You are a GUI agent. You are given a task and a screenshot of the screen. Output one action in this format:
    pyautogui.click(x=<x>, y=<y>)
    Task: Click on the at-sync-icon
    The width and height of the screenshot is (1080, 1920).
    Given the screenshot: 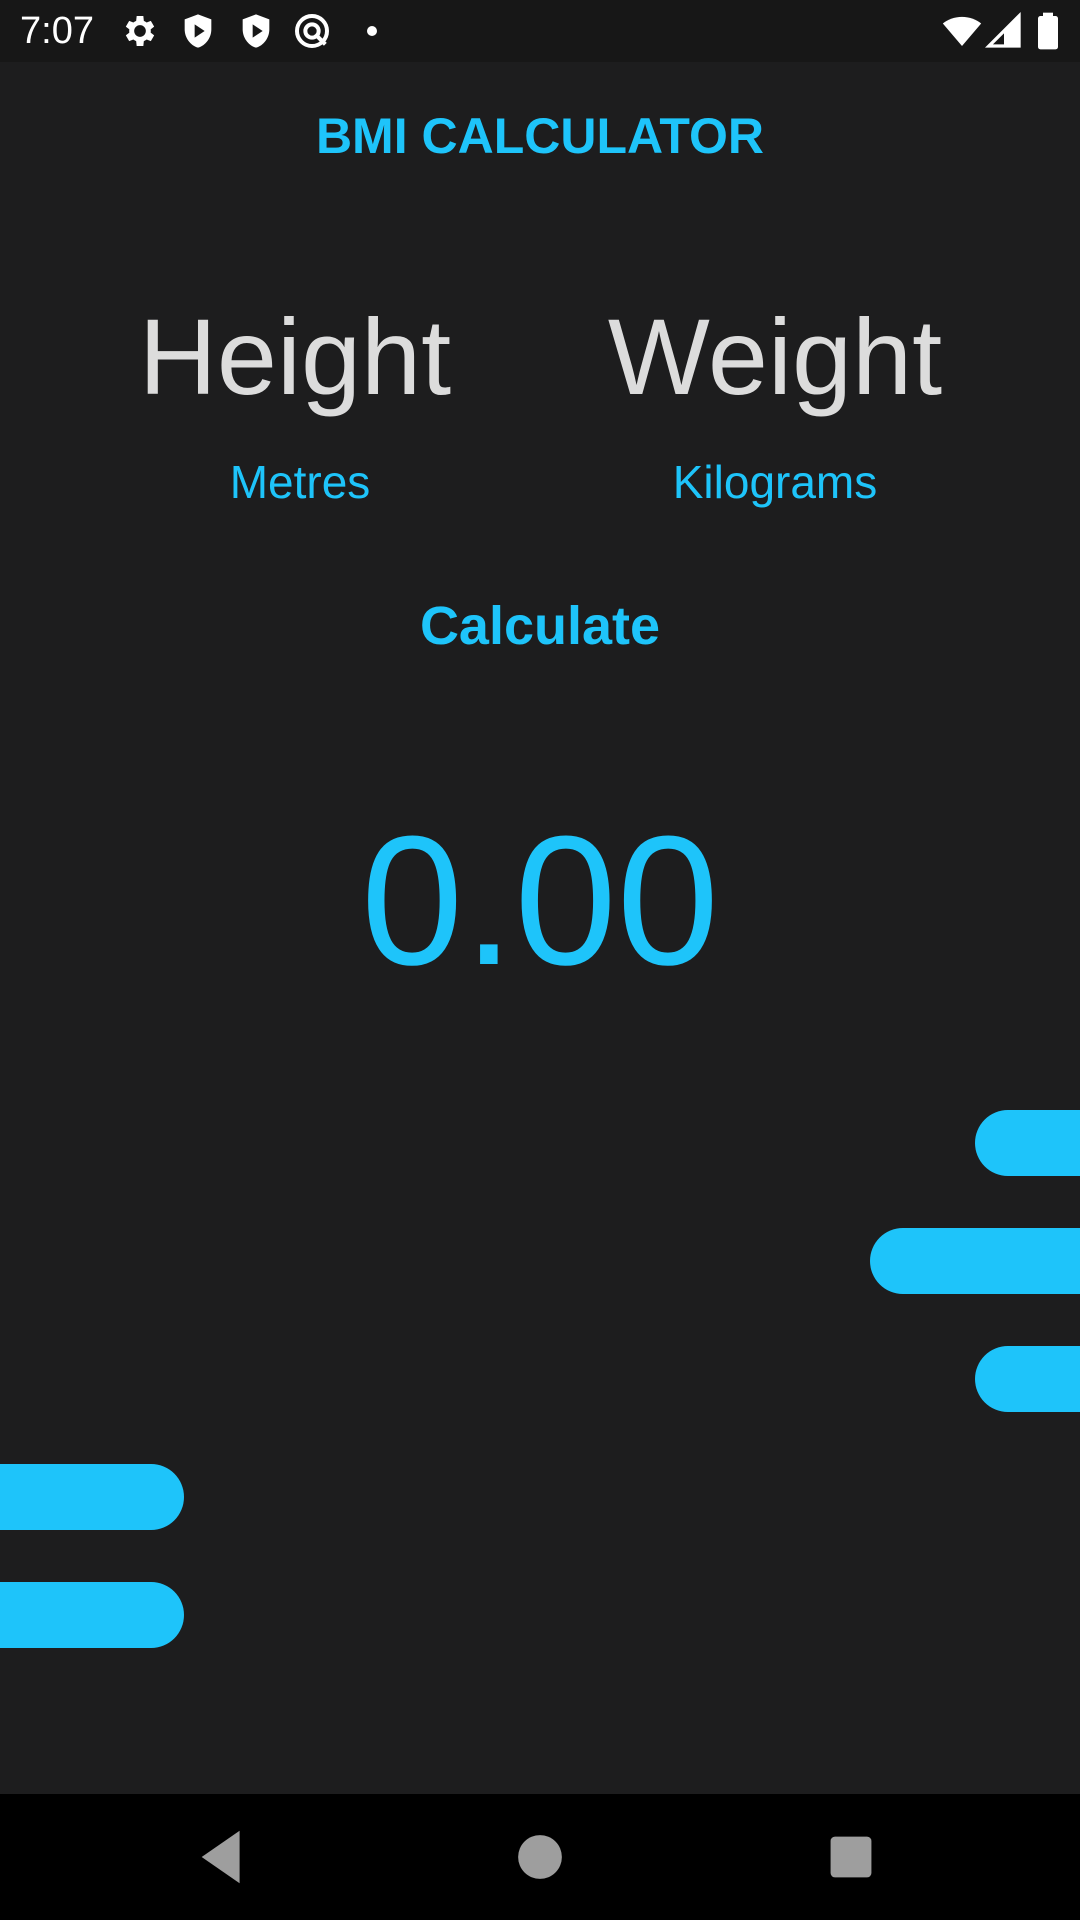 What is the action you would take?
    pyautogui.click(x=312, y=31)
    